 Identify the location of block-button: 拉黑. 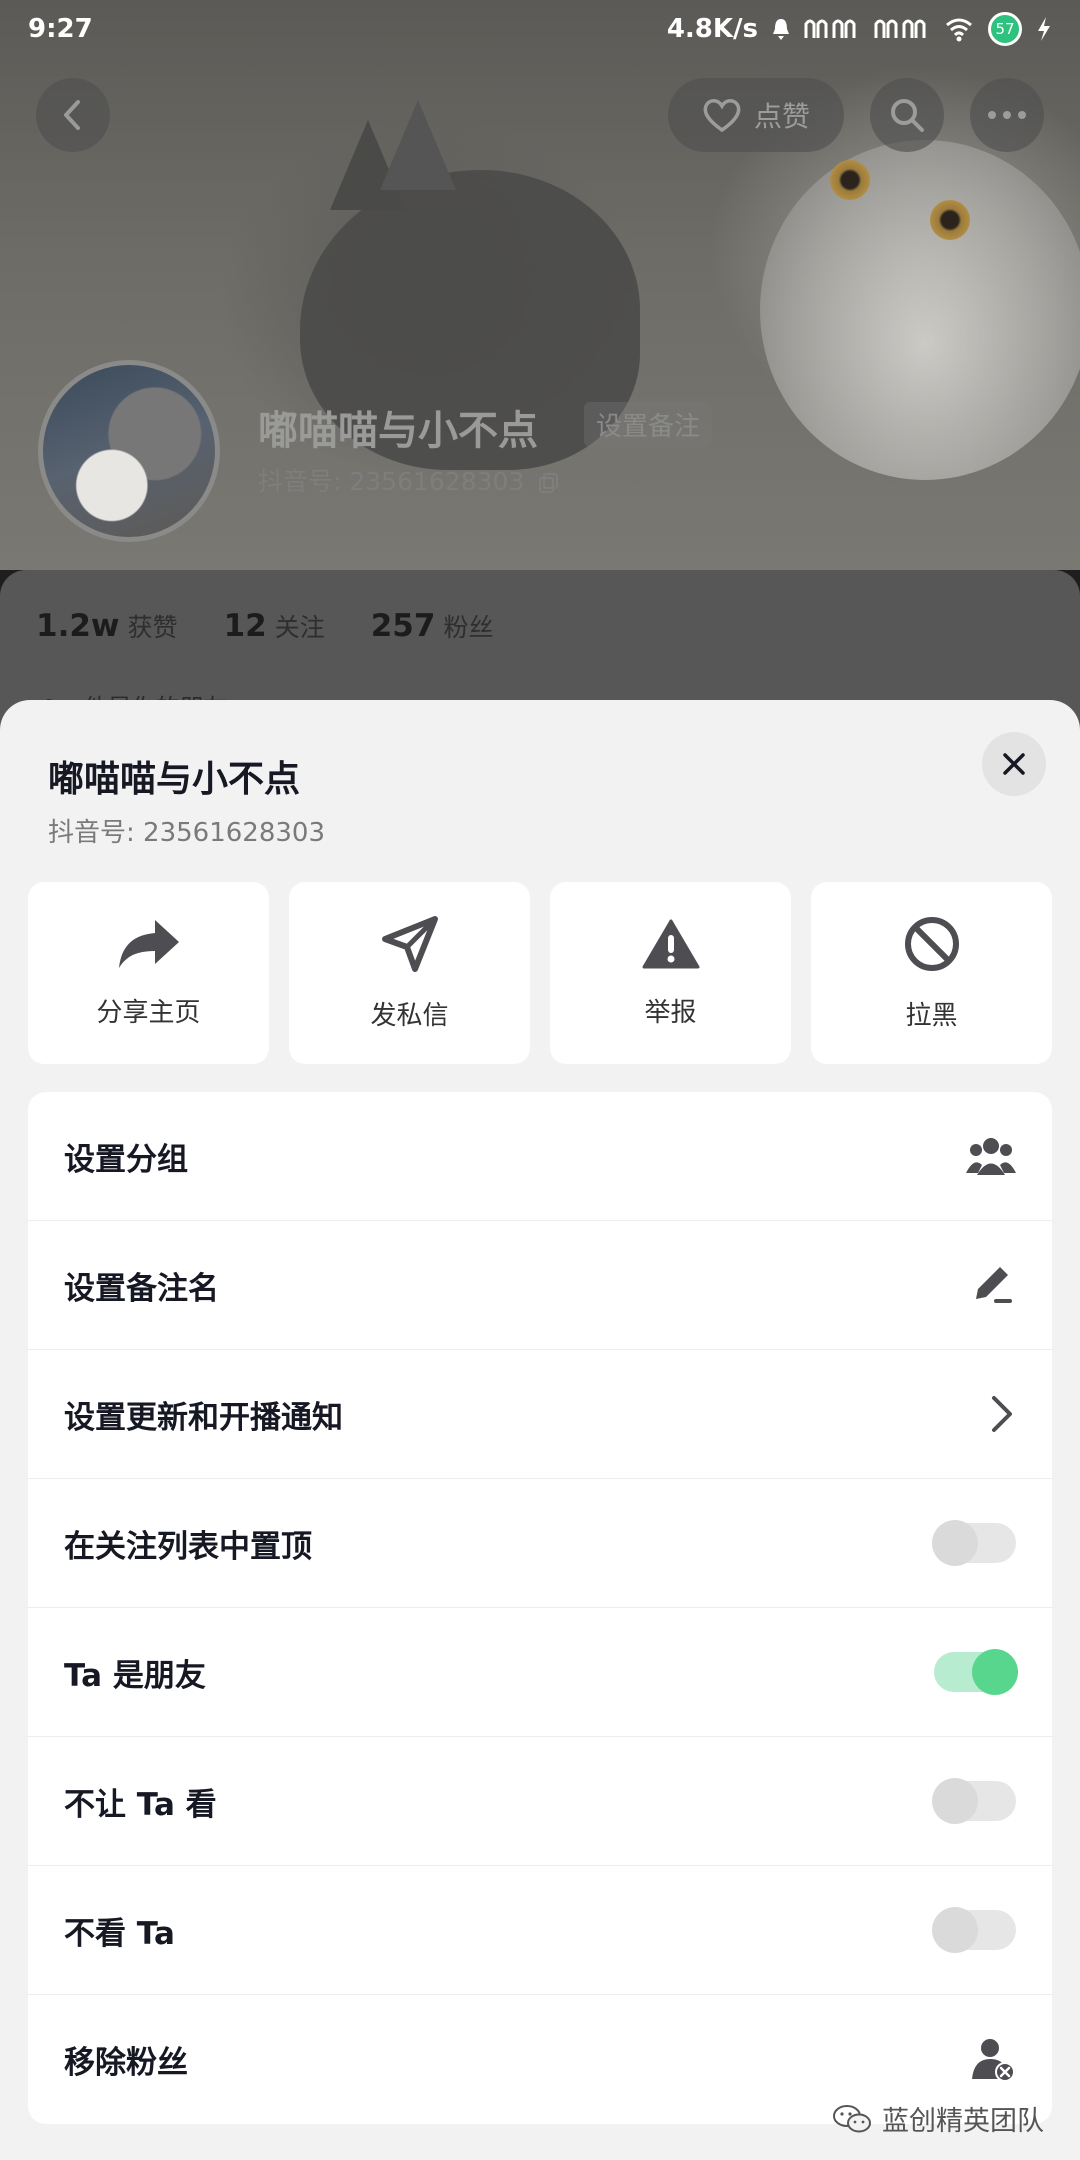
(931, 973).